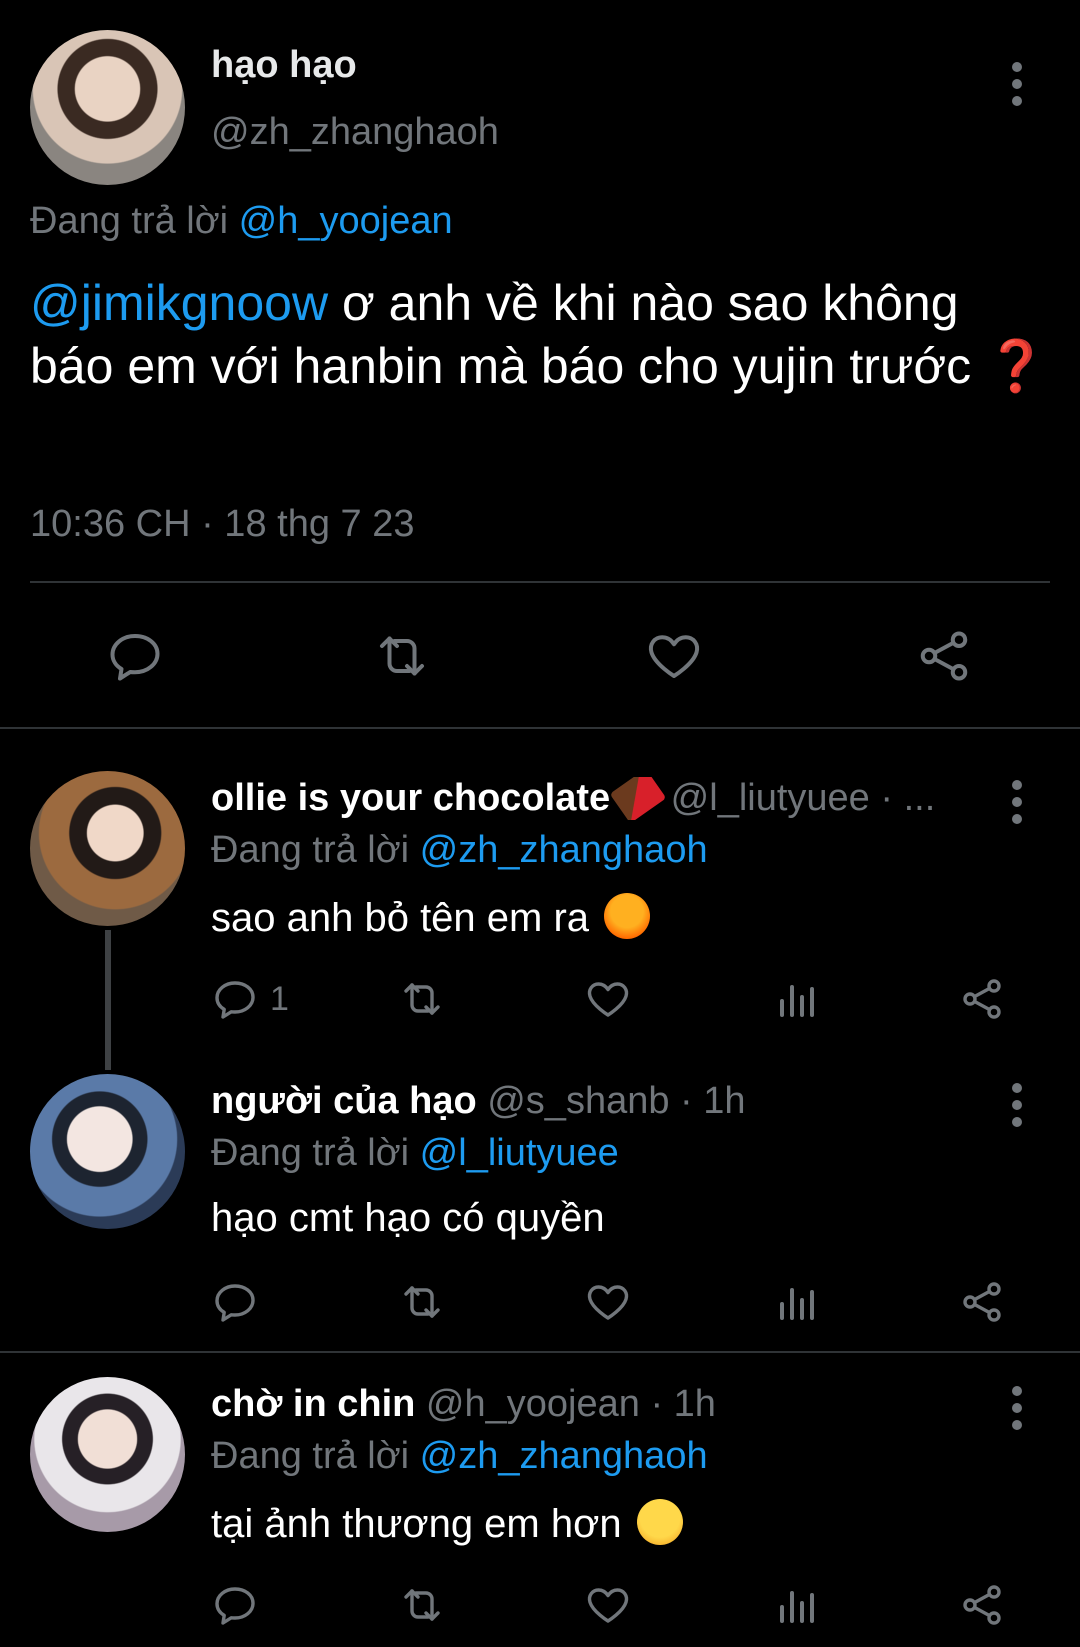 Image resolution: width=1080 pixels, height=1647 pixels. Describe the element at coordinates (108, 1000) in the screenshot. I see `thread-line` at that location.